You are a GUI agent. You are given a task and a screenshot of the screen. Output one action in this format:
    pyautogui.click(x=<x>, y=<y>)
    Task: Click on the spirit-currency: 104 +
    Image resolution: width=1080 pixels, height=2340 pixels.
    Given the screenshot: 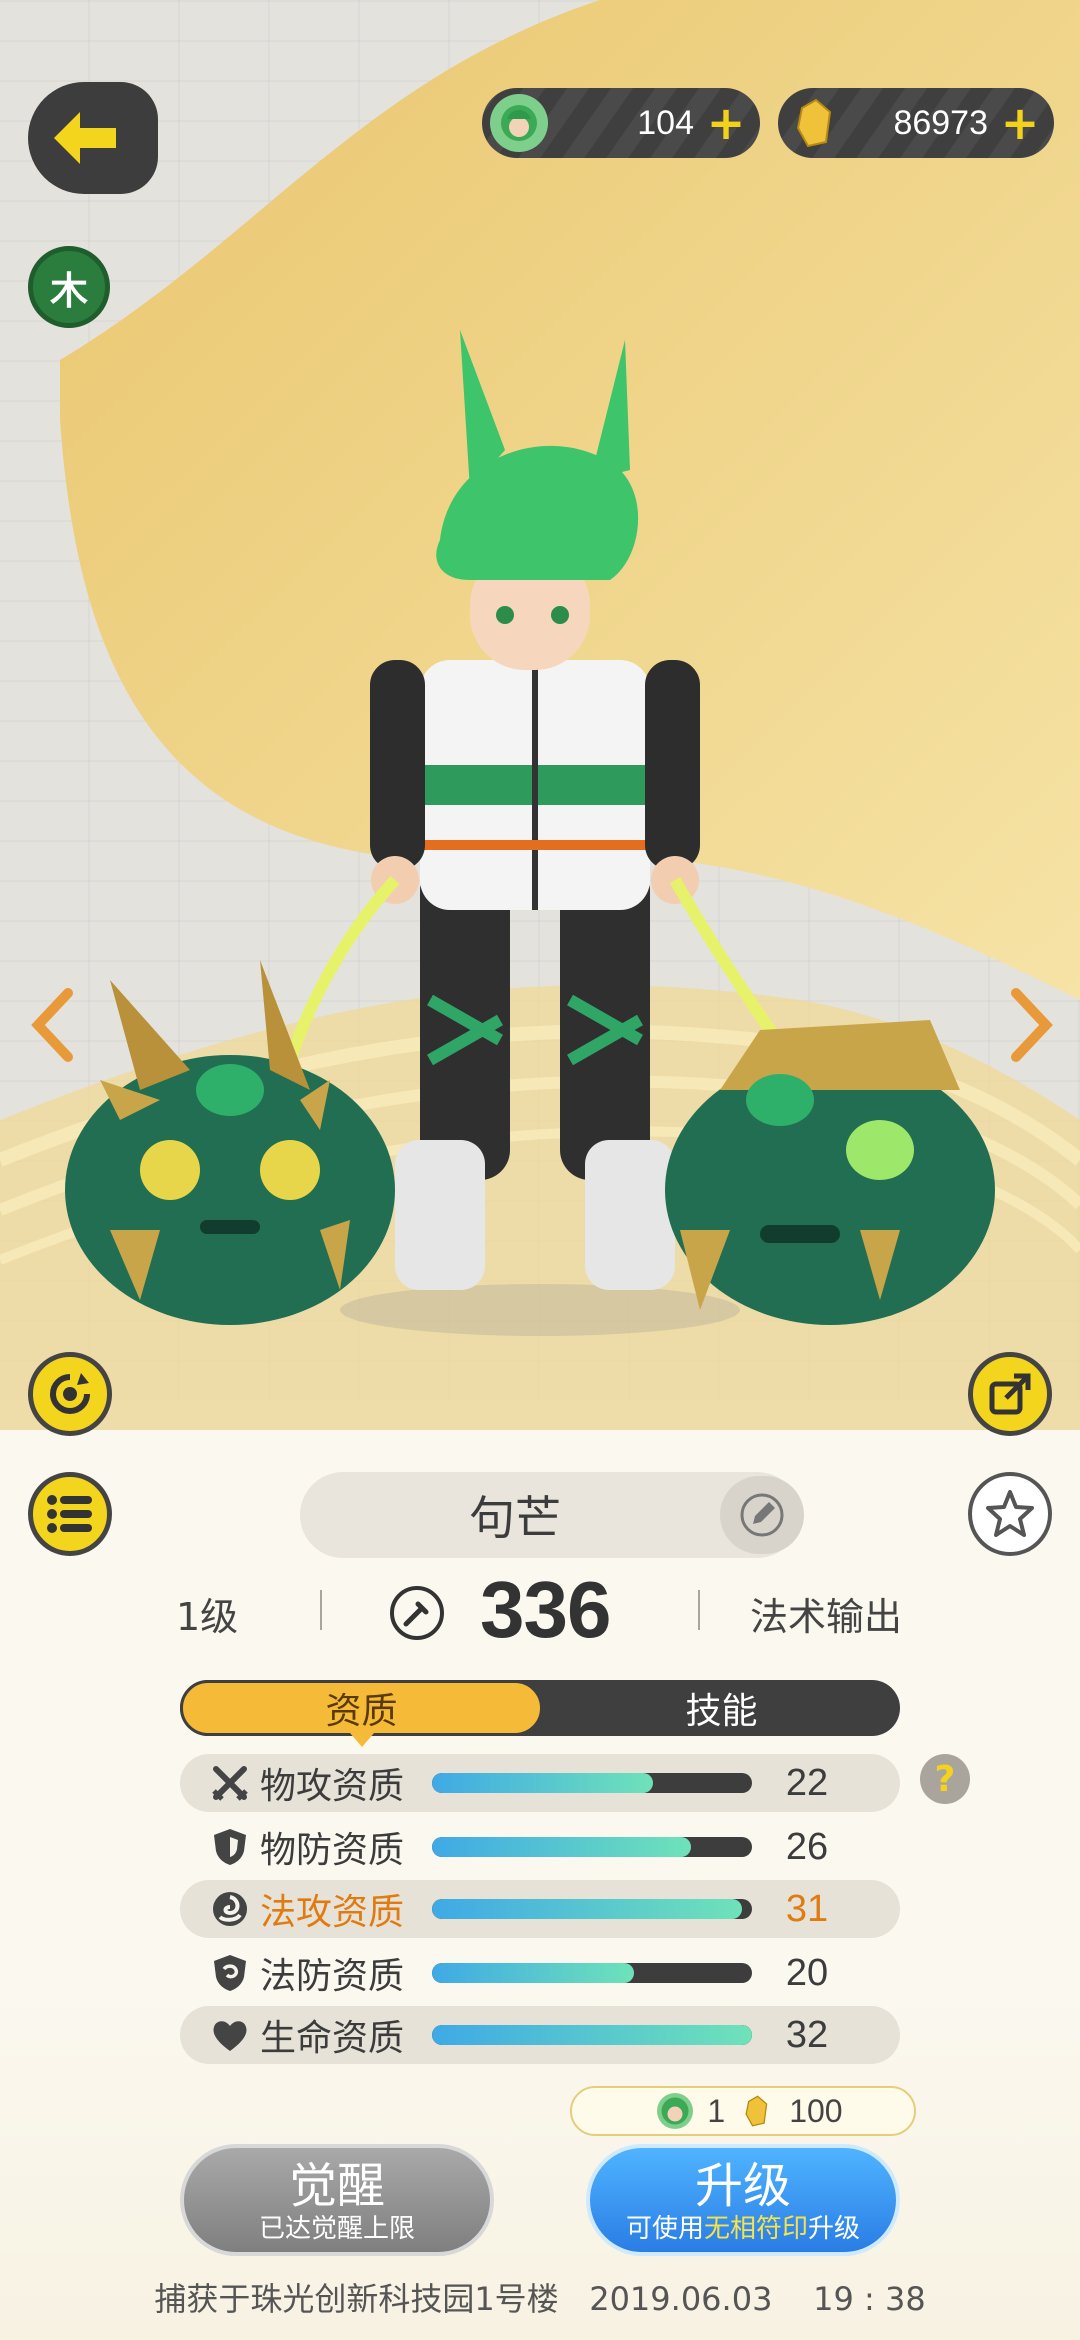 What is the action you would take?
    pyautogui.click(x=621, y=123)
    